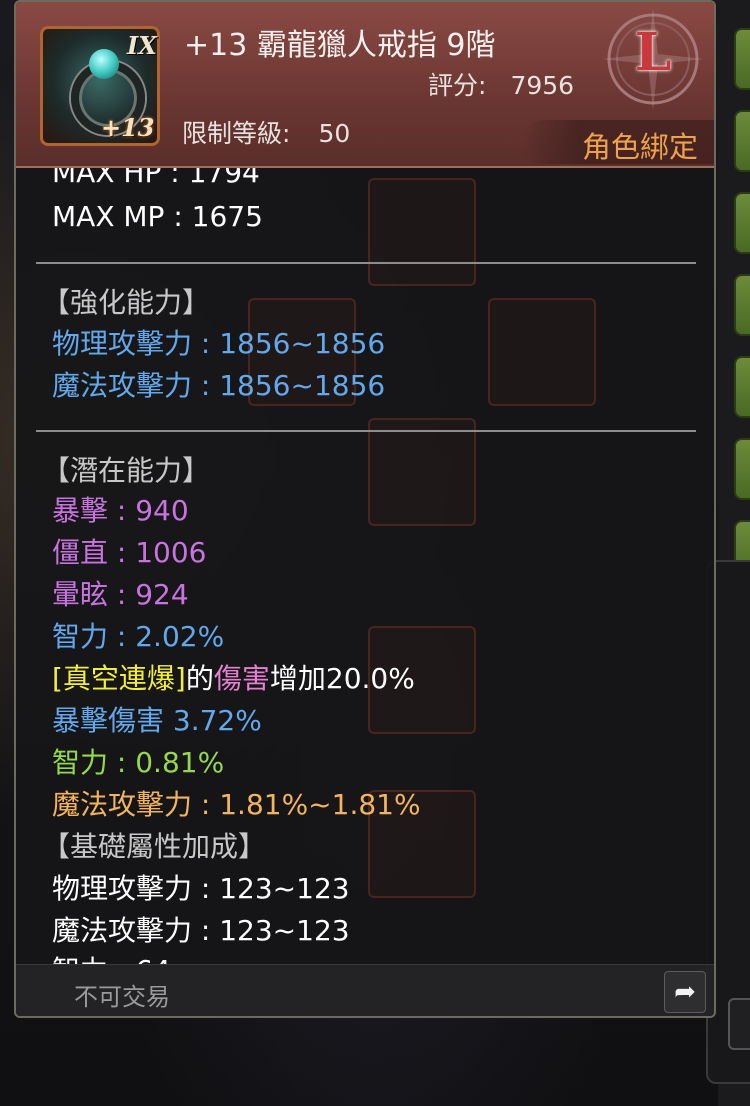 This screenshot has height=1106, width=750. What do you see at coordinates (334, 133) in the screenshot?
I see `level-value: 50` at bounding box center [334, 133].